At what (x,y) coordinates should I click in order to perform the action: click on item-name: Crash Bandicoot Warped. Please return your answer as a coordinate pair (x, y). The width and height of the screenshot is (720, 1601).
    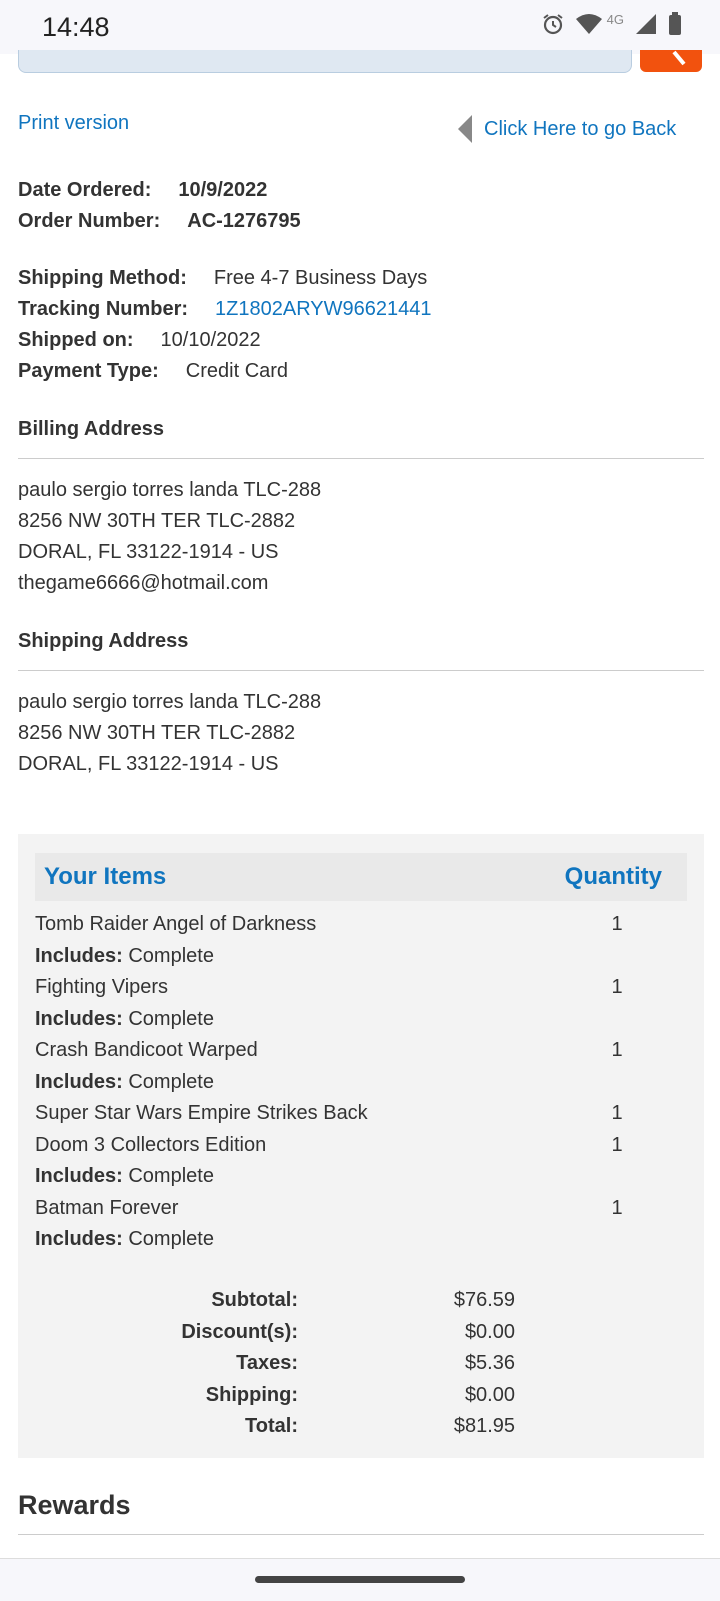
    Looking at the image, I should click on (146, 1050).